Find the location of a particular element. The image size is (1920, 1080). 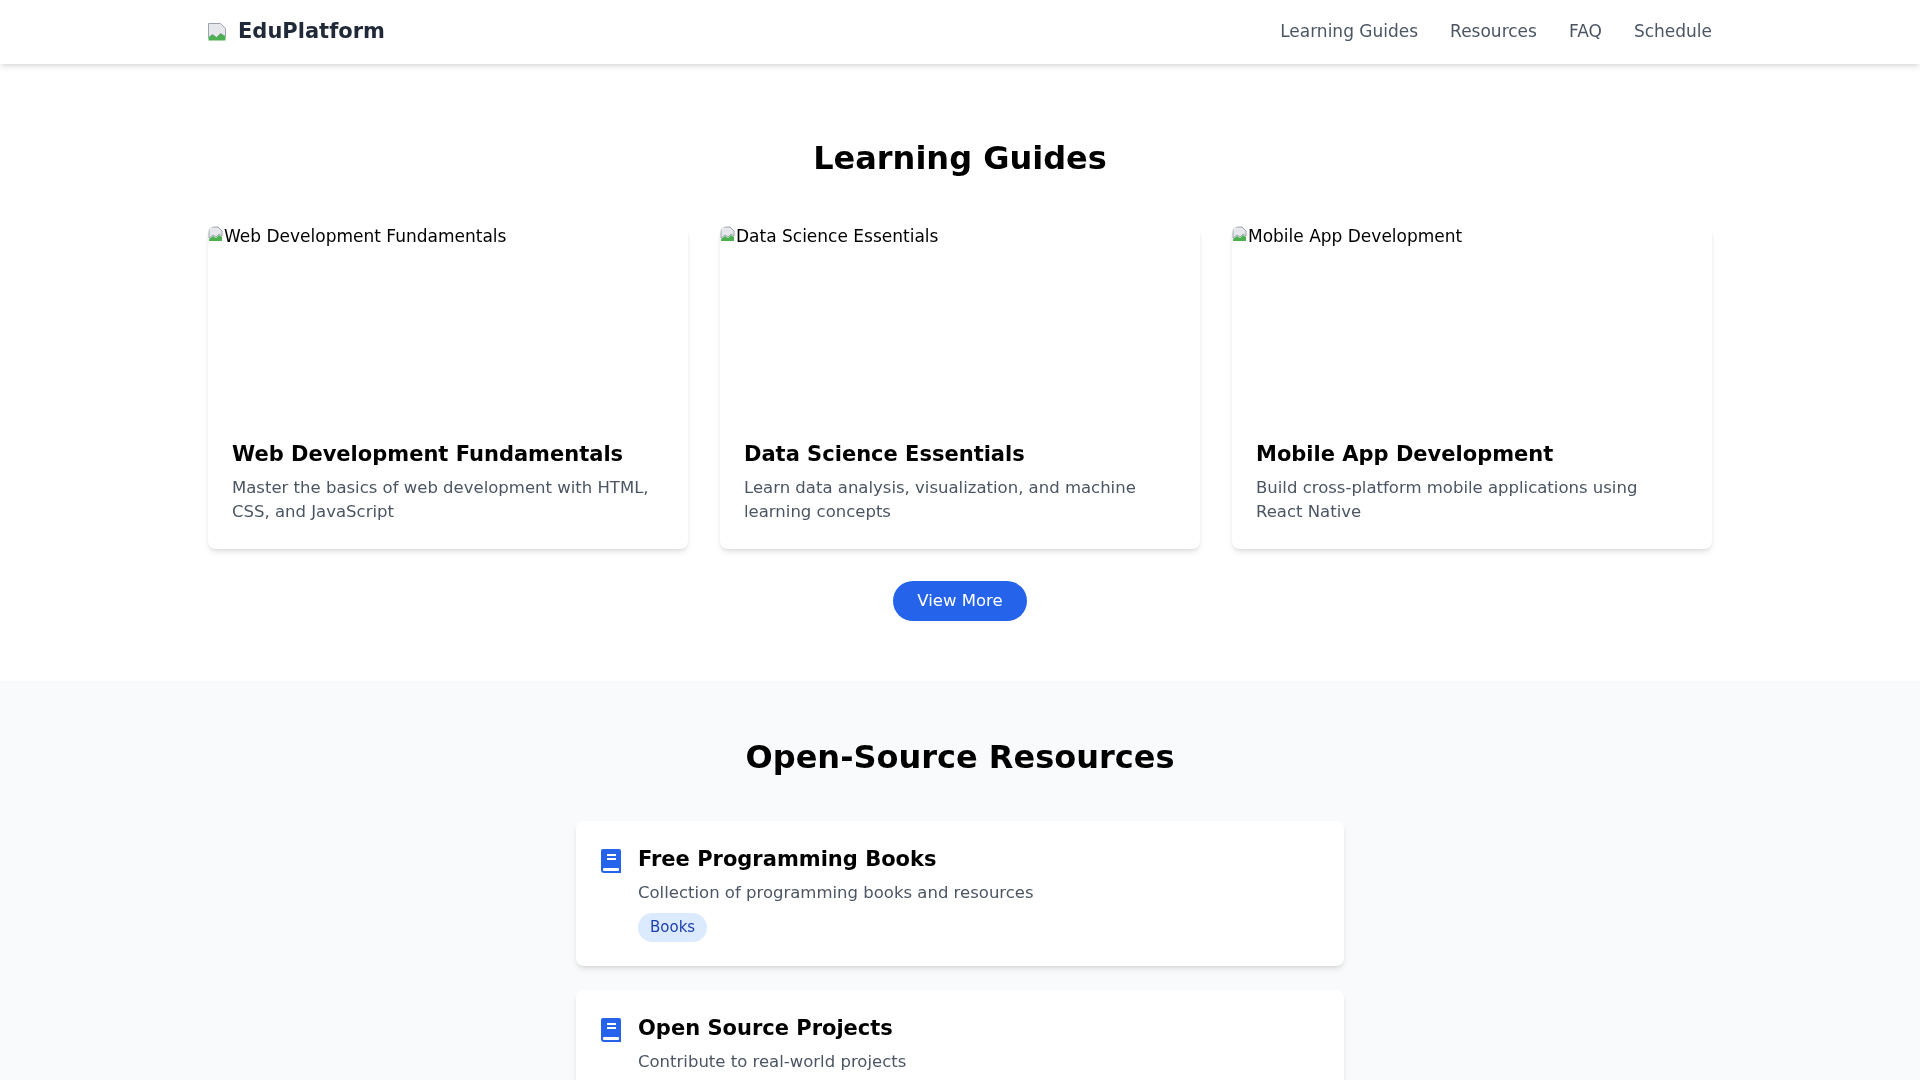

tag-label: Books is located at coordinates (673, 927).